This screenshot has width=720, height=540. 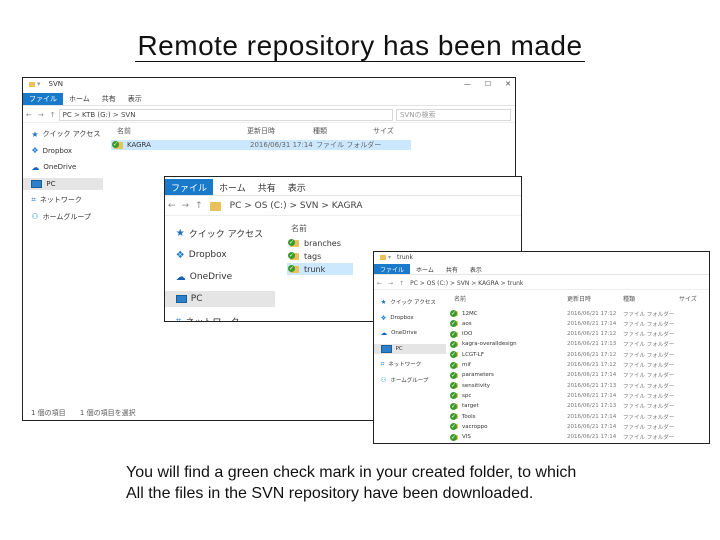 What do you see at coordinates (320, 269) in the screenshot?
I see `list-item: trunk` at bounding box center [320, 269].